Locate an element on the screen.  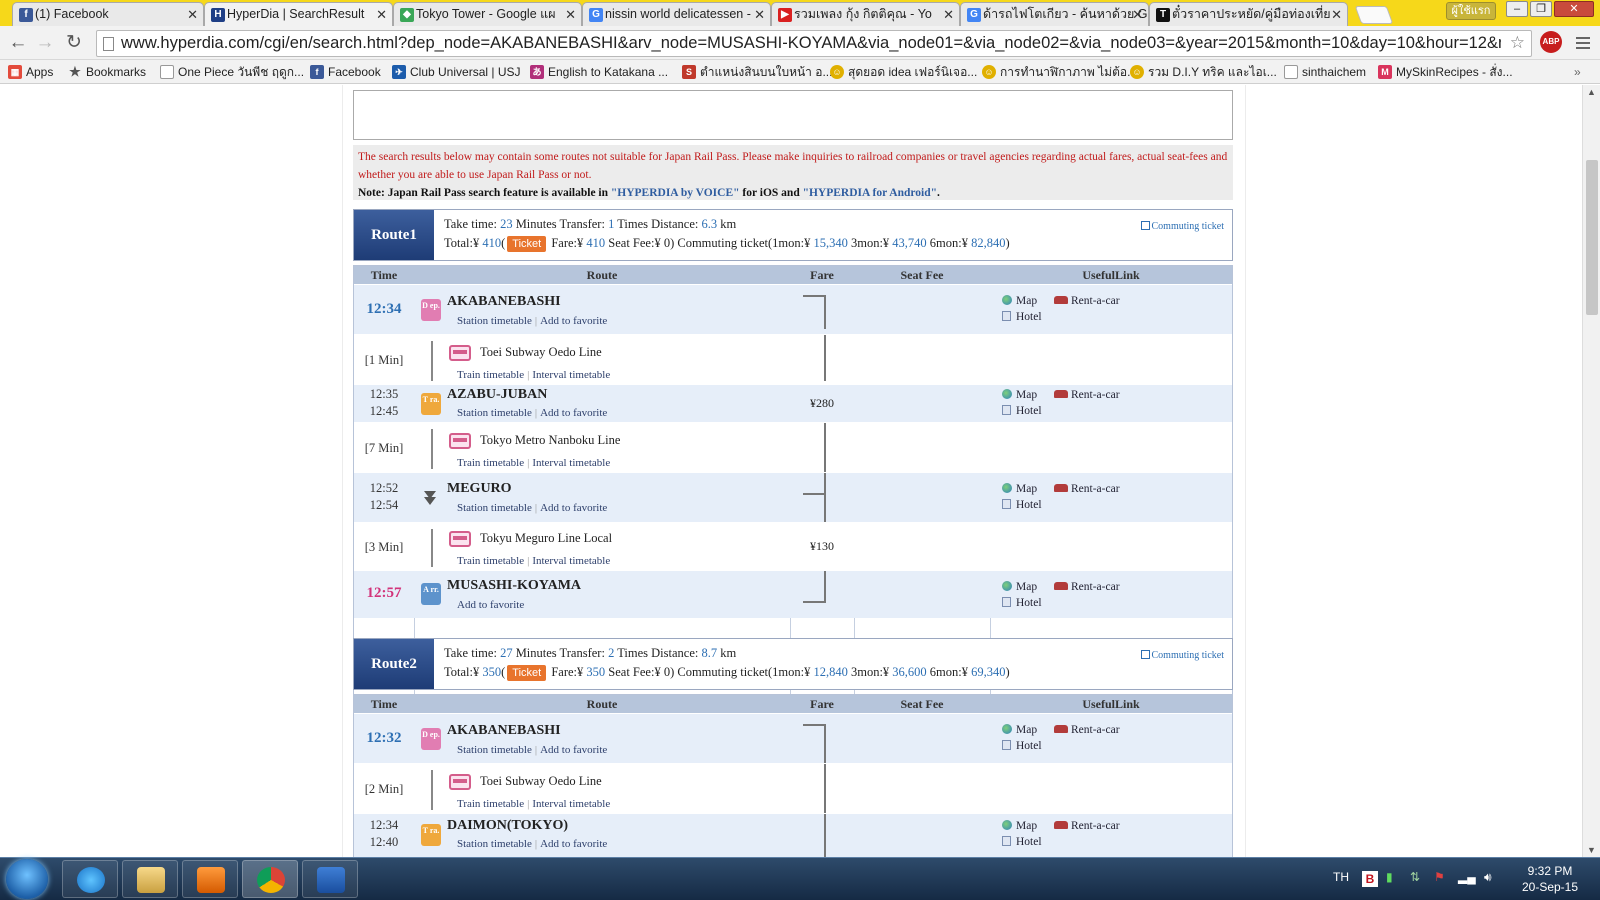
maximize-button: ❐ is located at coordinates (1541, 9).